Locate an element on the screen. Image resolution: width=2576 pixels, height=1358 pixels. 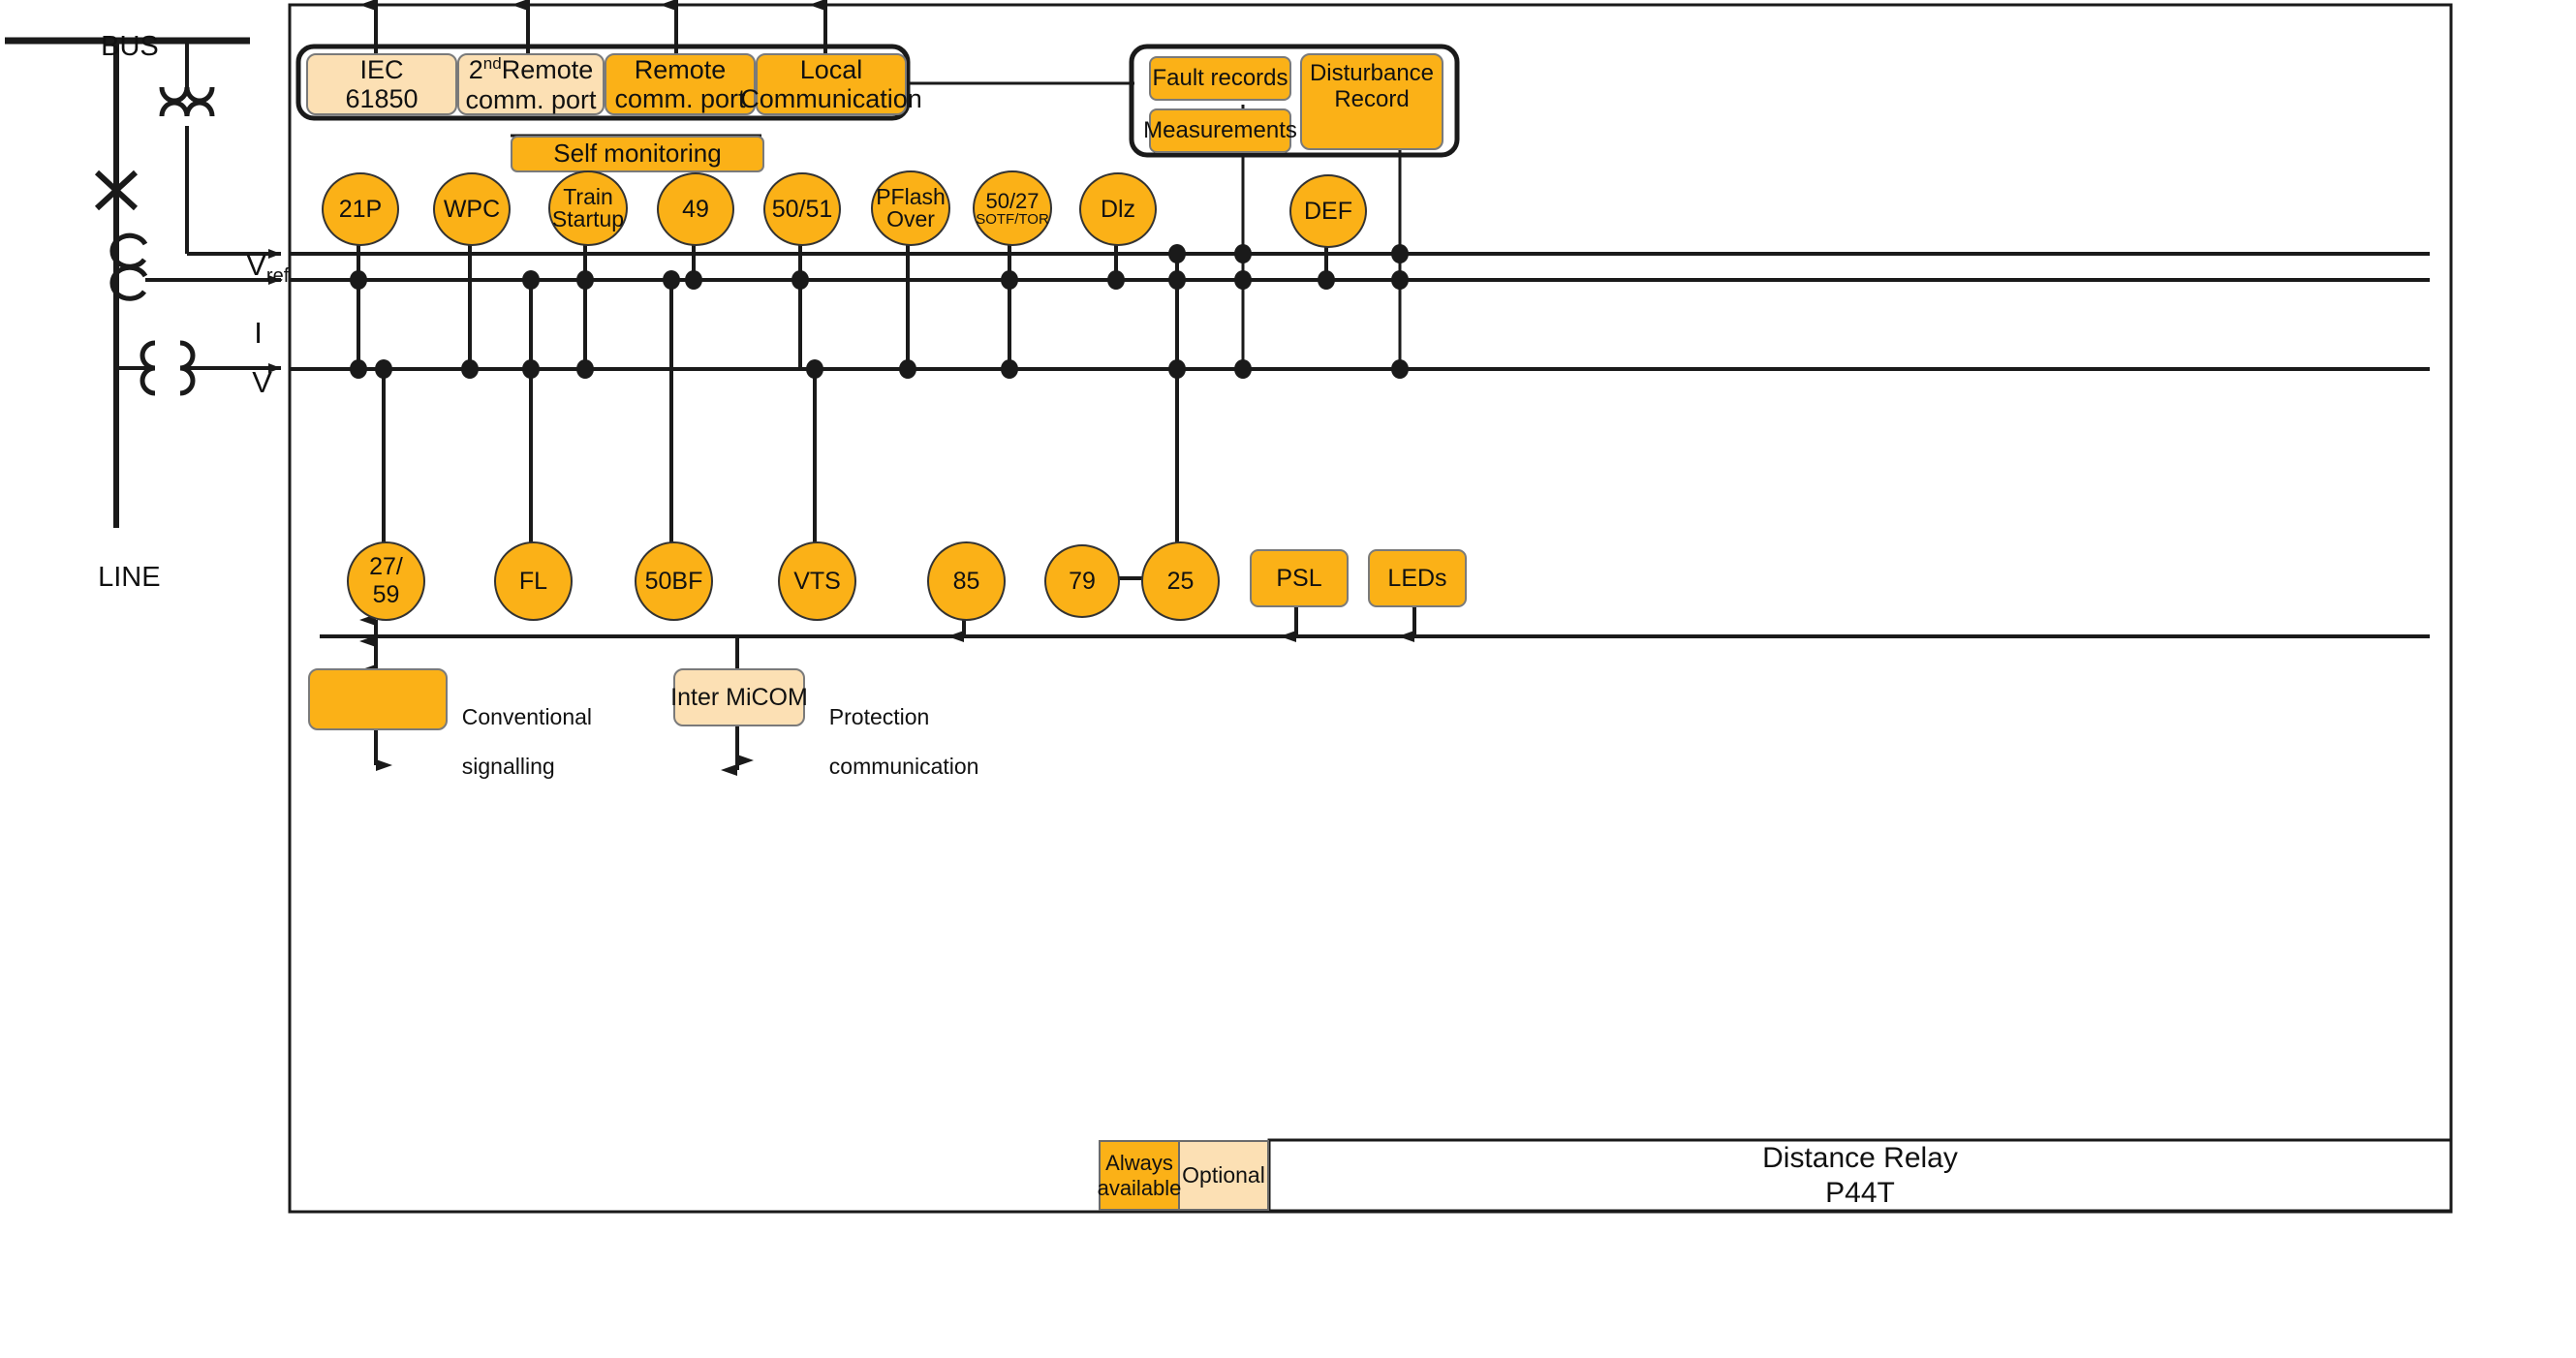
function-FL: FL is located at coordinates (533, 581).